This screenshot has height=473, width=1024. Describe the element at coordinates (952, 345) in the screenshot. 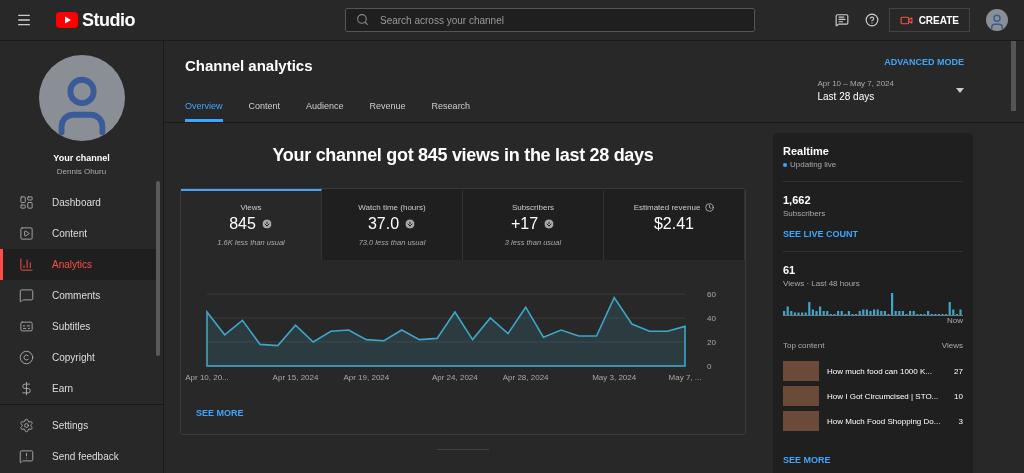

I see `views-column-label: Views` at that location.